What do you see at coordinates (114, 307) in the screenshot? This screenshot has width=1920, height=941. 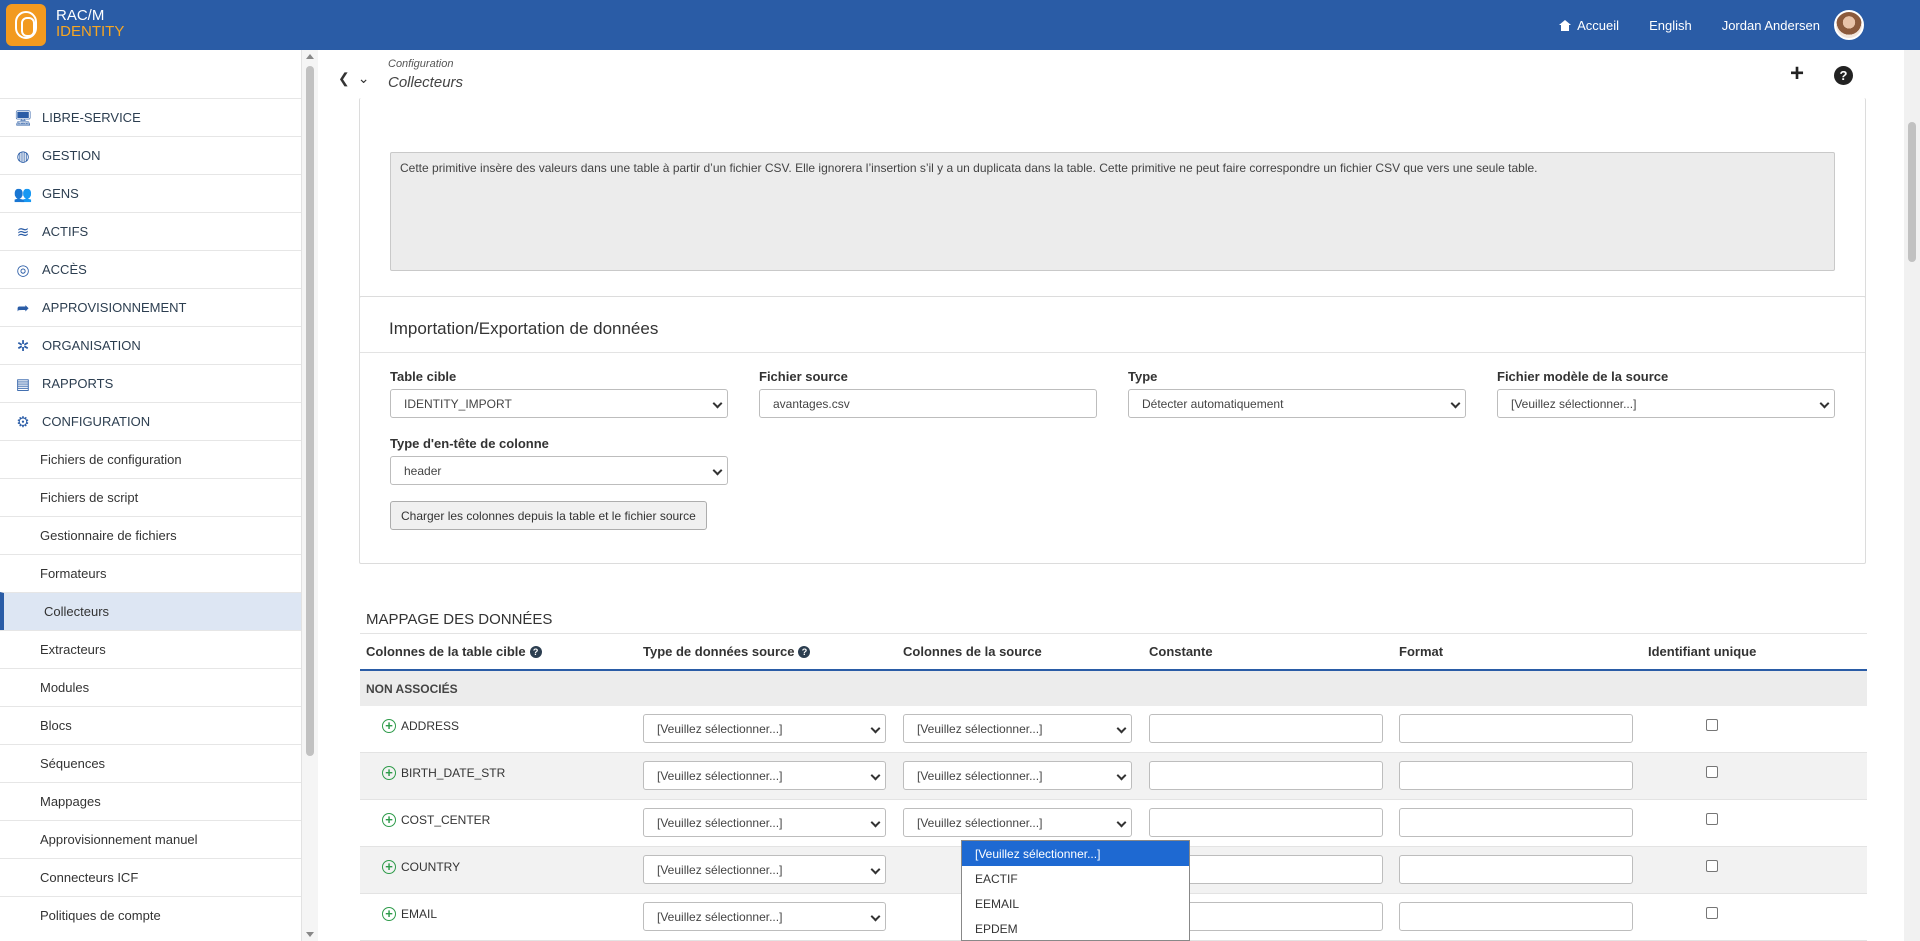 I see `sidebar-item-label: APPROVISIONNEMENT` at bounding box center [114, 307].